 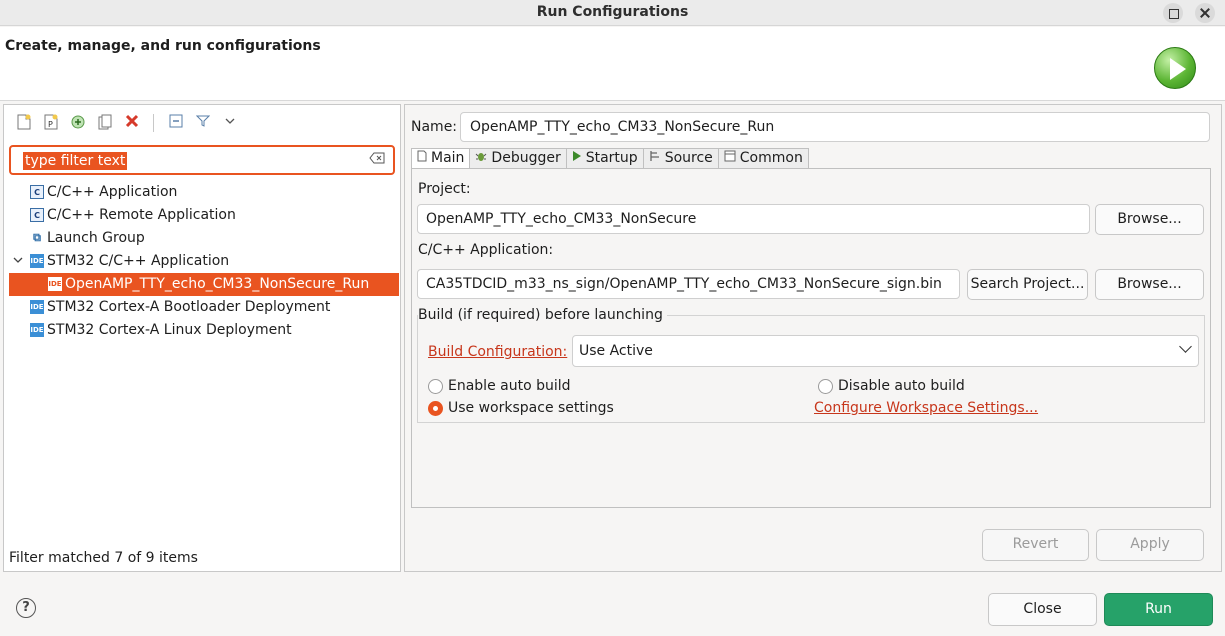 I want to click on enable-auto-build-label: Enable auto build, so click(x=509, y=386).